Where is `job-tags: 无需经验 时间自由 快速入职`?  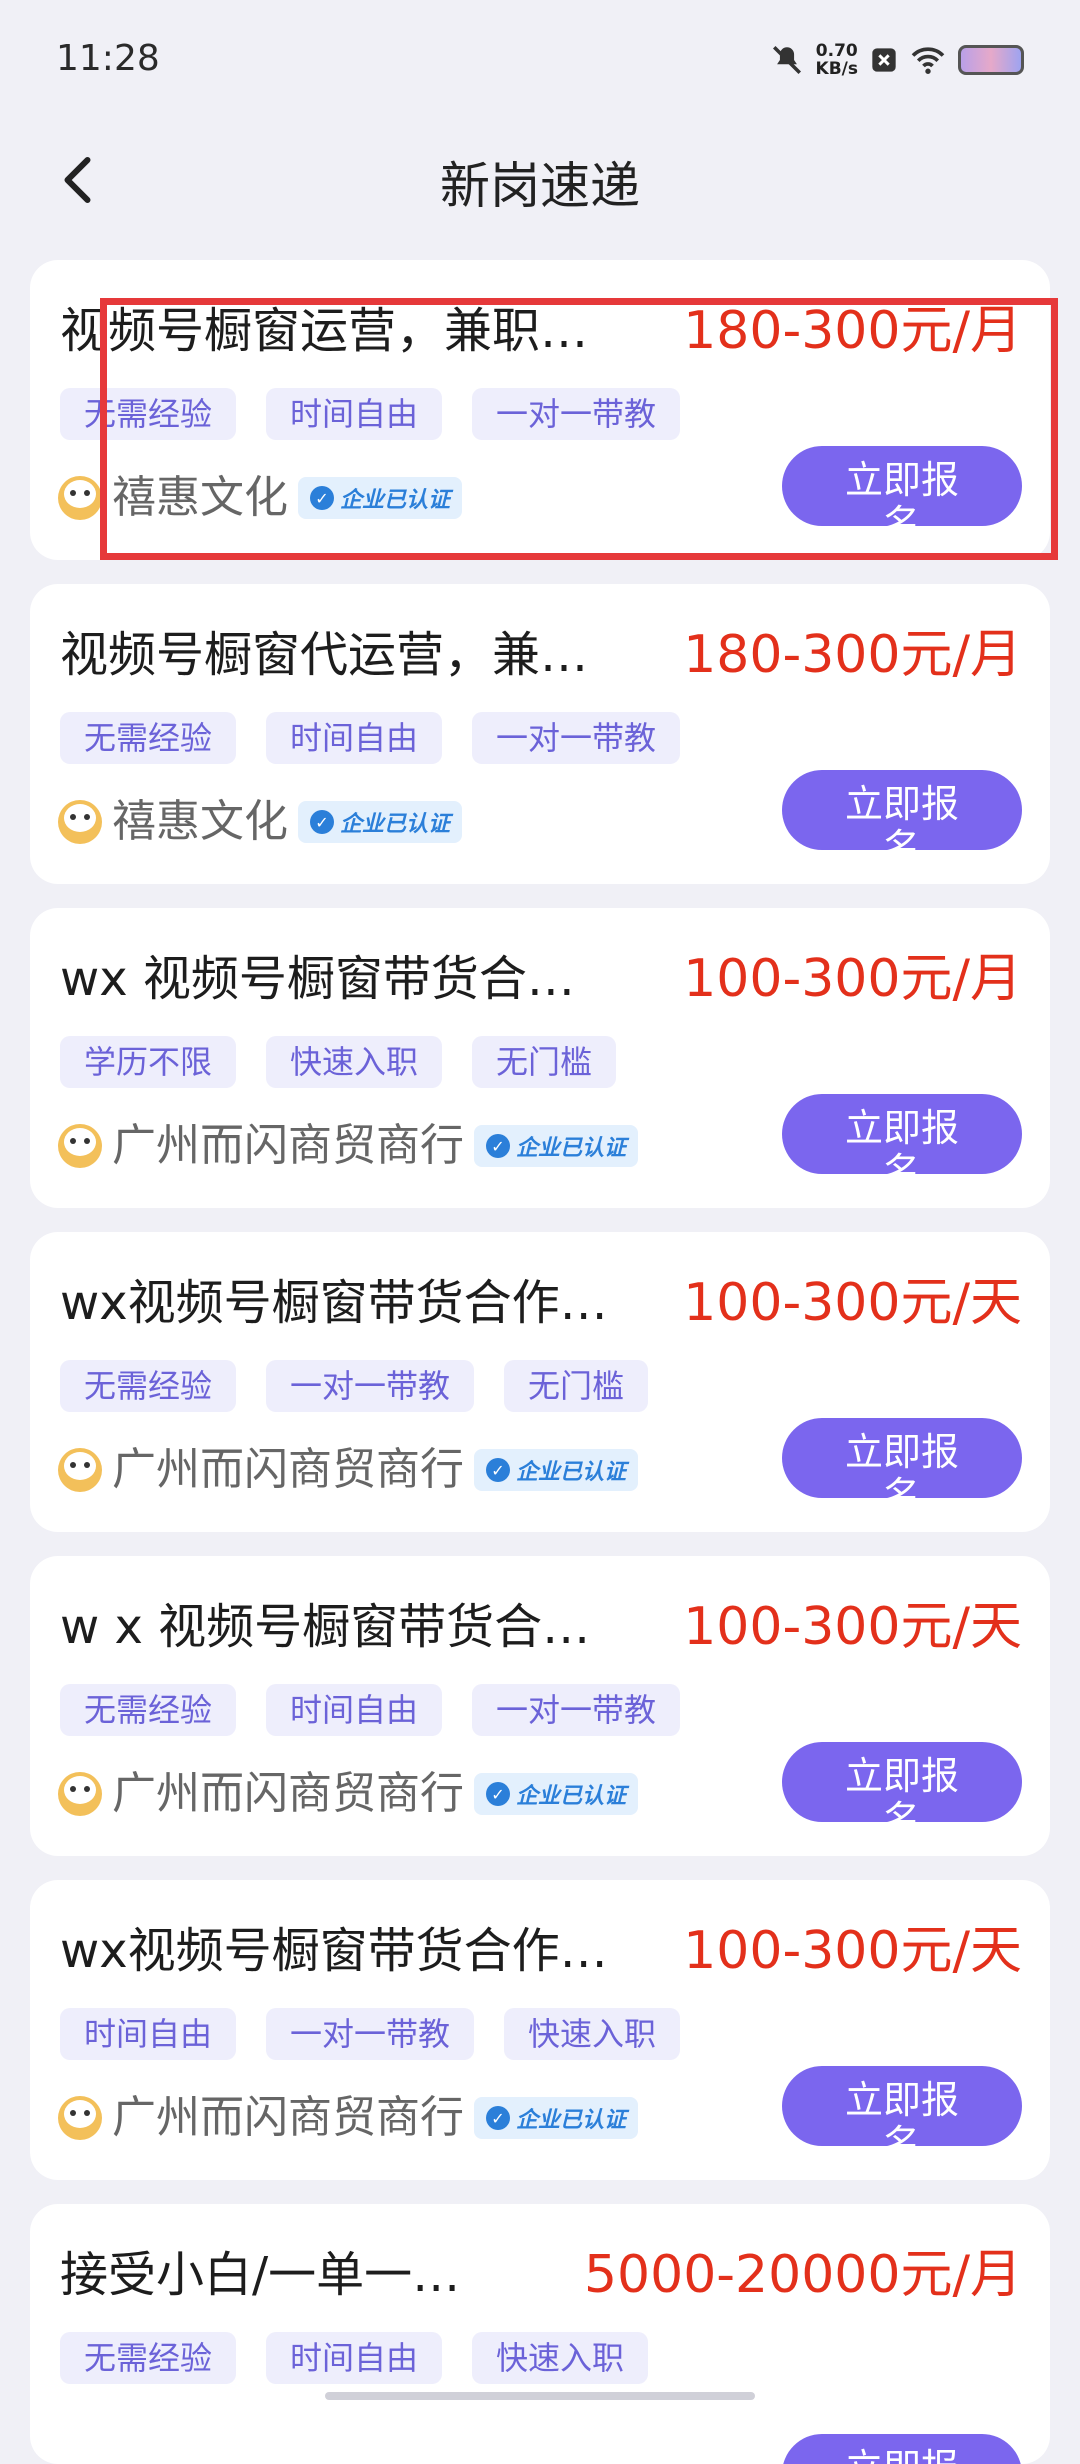 job-tags: 无需经验 时间自由 快速入职 is located at coordinates (354, 2358).